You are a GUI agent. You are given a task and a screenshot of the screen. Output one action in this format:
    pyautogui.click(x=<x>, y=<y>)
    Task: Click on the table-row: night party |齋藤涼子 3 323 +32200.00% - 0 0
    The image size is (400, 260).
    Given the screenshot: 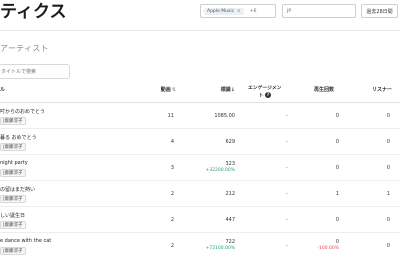 What is the action you would take?
    pyautogui.click(x=200, y=168)
    